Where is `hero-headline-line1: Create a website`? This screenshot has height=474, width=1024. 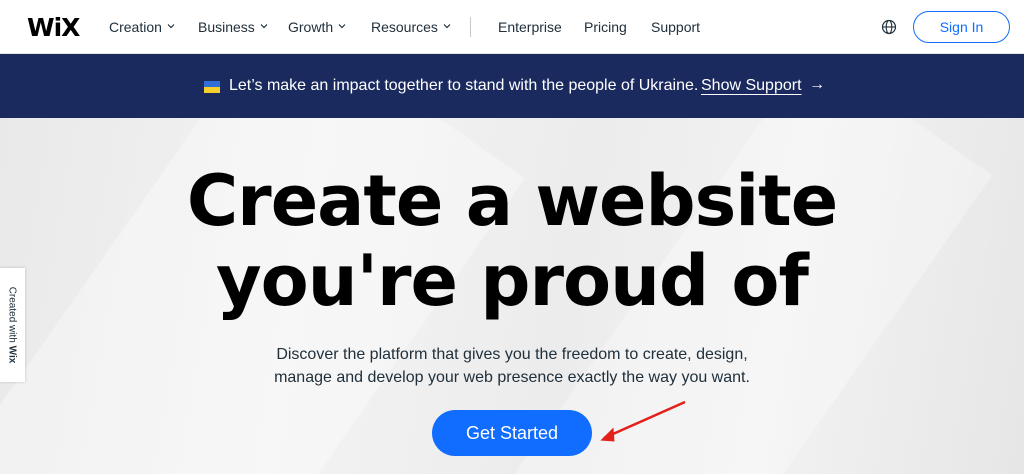 hero-headline-line1: Create a website is located at coordinates (512, 201).